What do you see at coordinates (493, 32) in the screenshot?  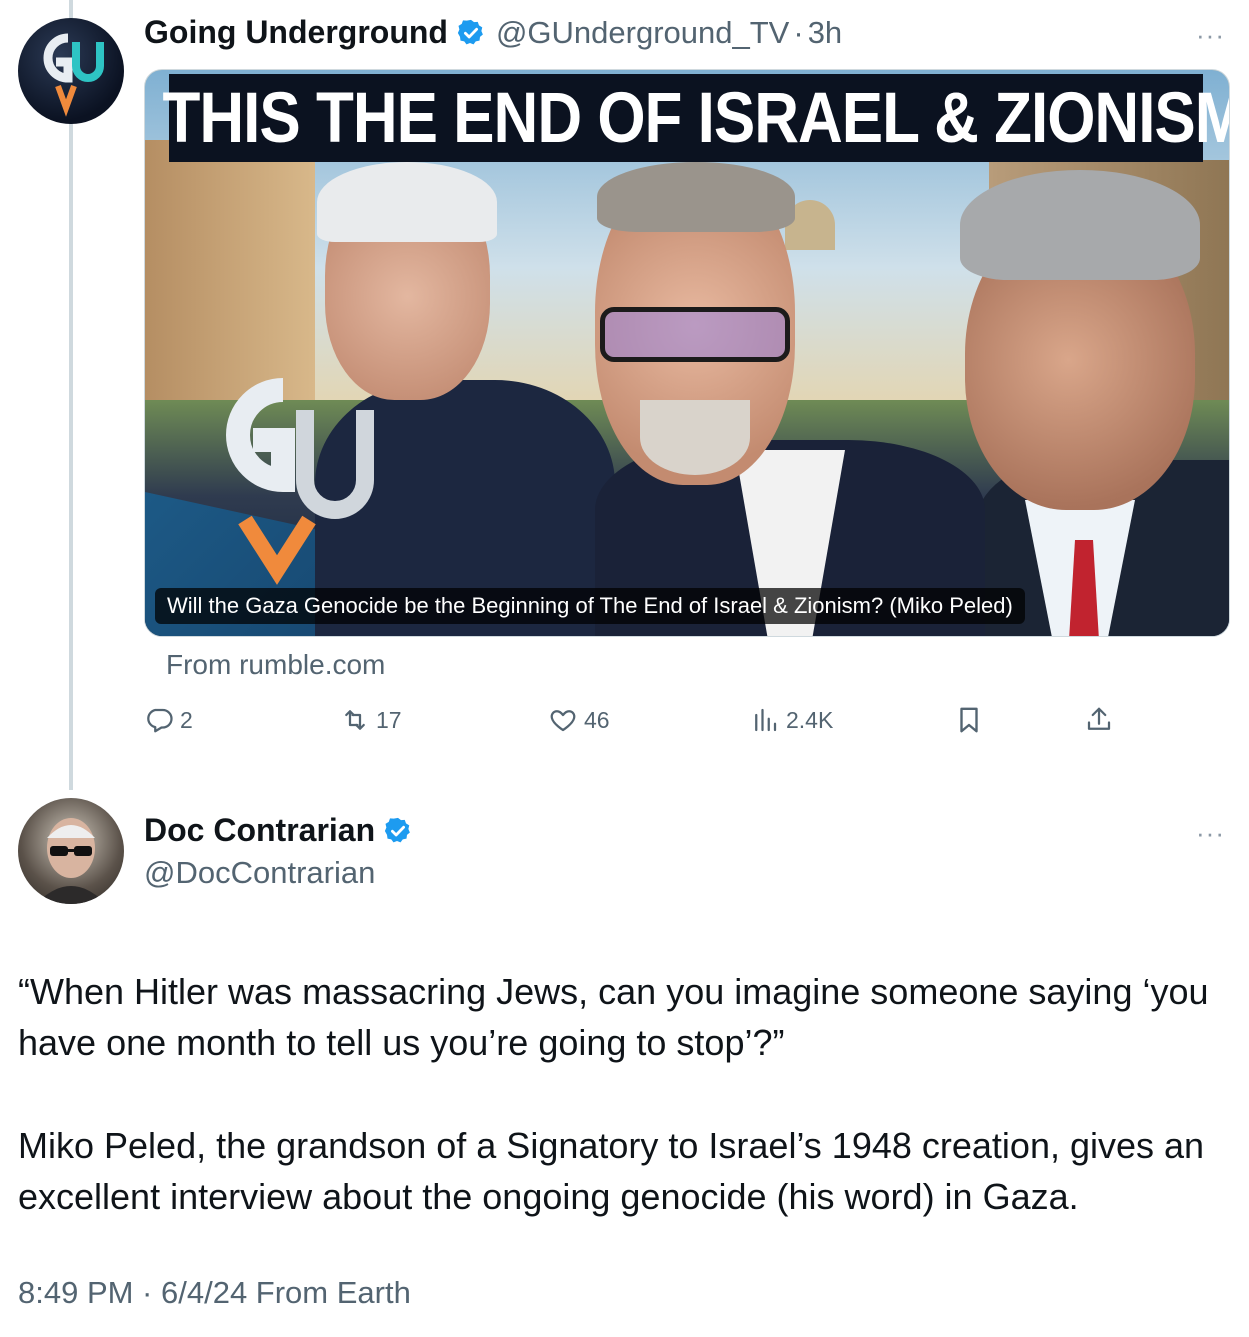 I see `tweet-header: Going Underground @GUnderground_TV · 3h` at bounding box center [493, 32].